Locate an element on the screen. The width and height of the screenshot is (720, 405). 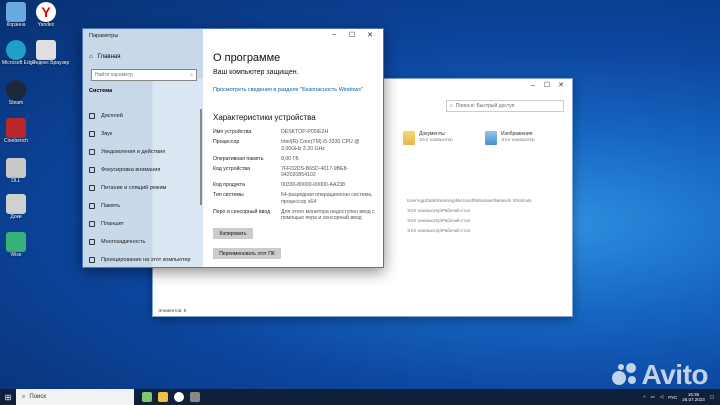
cinebench-icon is located at coordinates (16, 128).